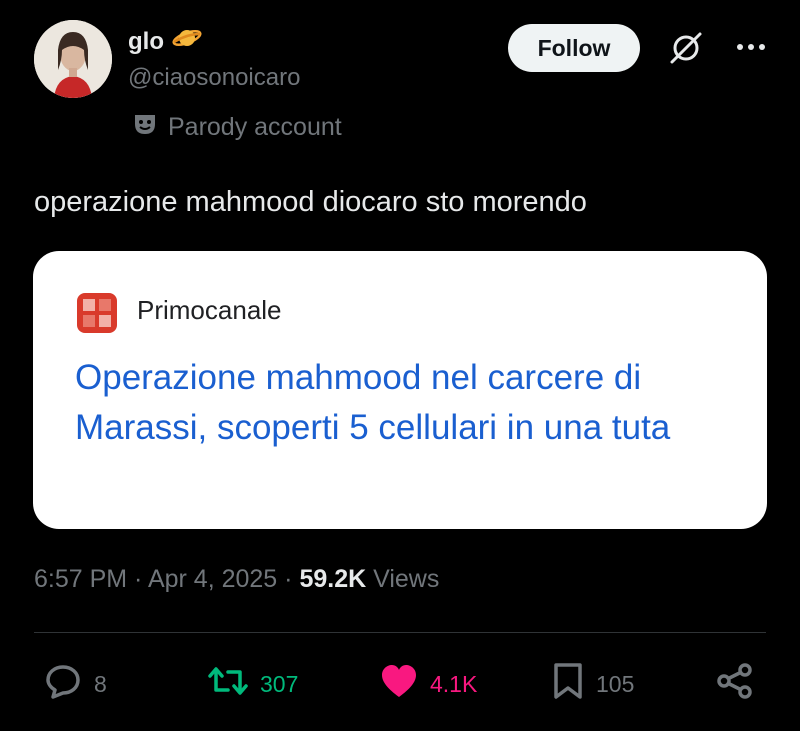  I want to click on tweet-text: operazione mahmood diocaro sto morendo, so click(310, 202).